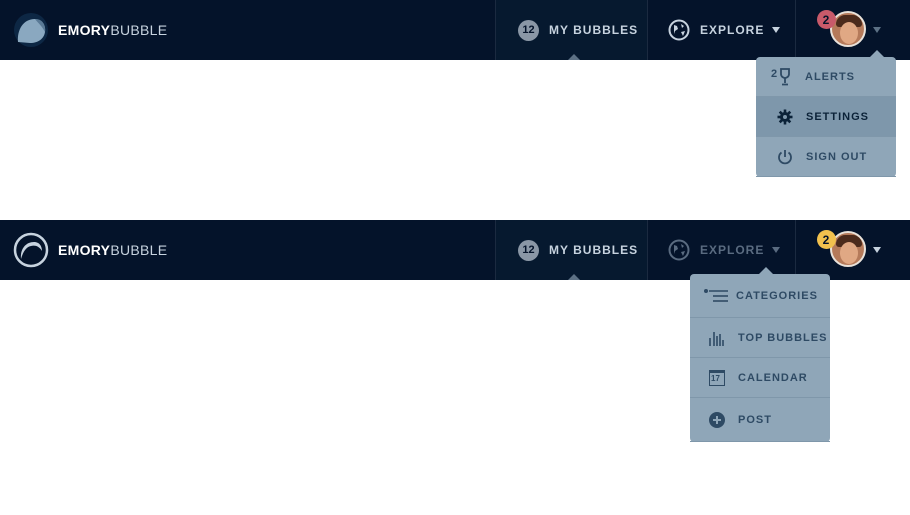 This screenshot has width=910, height=515. Describe the element at coordinates (455, 250) in the screenshot. I see `bottom-navbar: EMORYBUBBLE 12 MY BUBBLES EXPLORE 2` at that location.